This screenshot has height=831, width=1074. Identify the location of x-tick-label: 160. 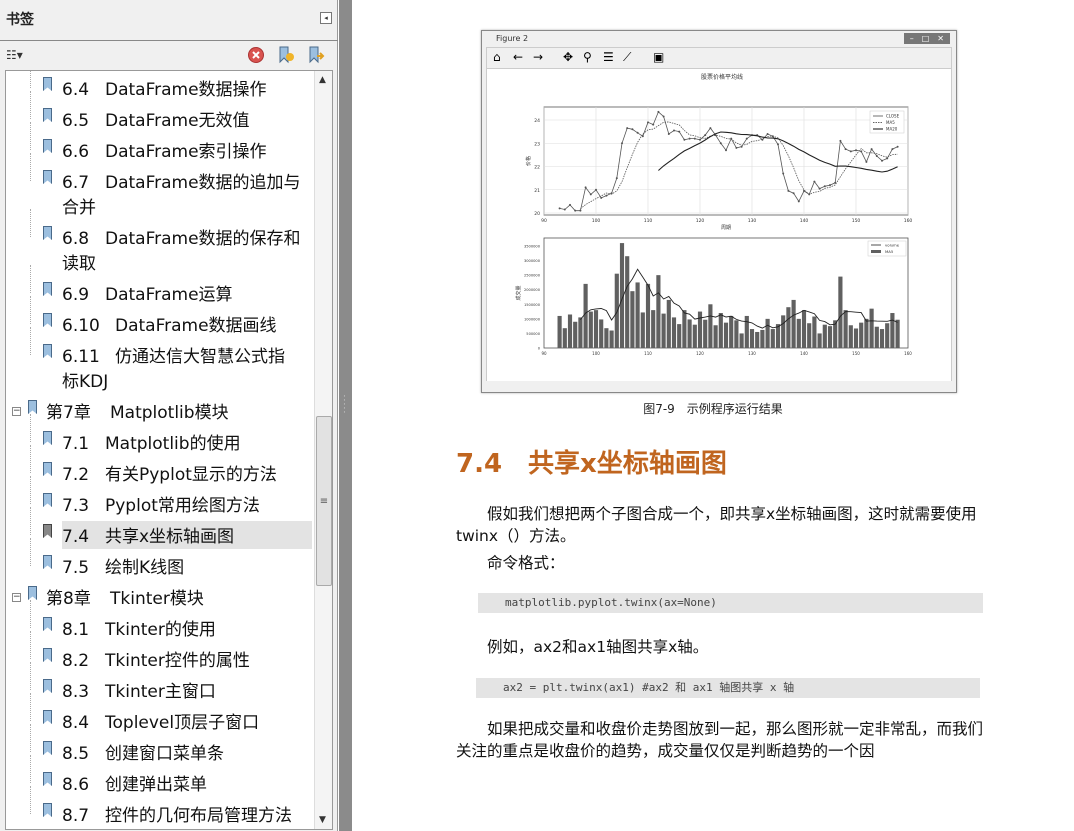
(908, 221).